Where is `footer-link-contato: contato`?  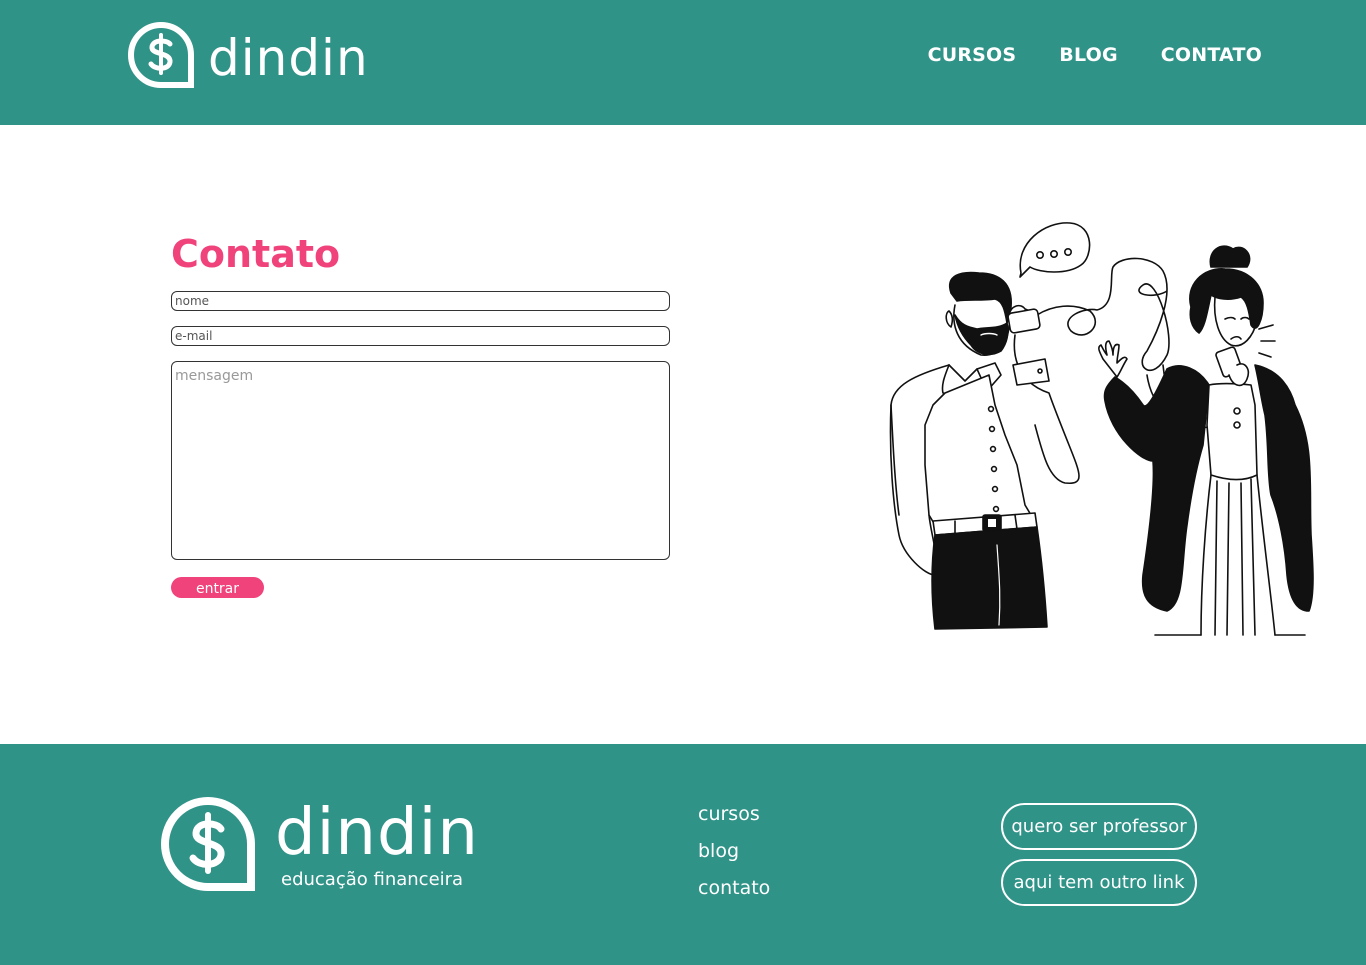
footer-link-contato: contato is located at coordinates (734, 888).